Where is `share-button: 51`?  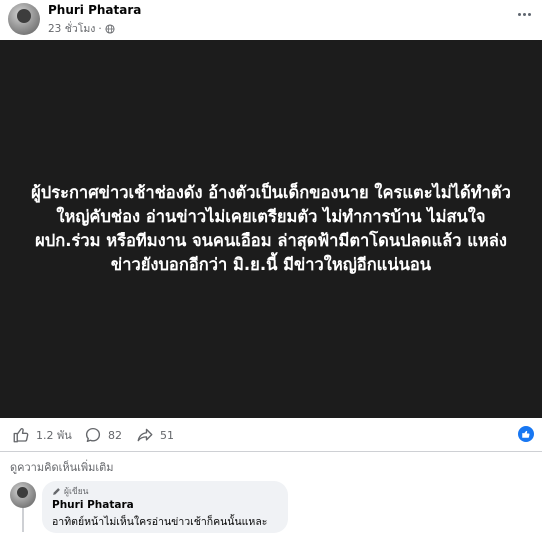
share-button: 51 is located at coordinates (155, 435).